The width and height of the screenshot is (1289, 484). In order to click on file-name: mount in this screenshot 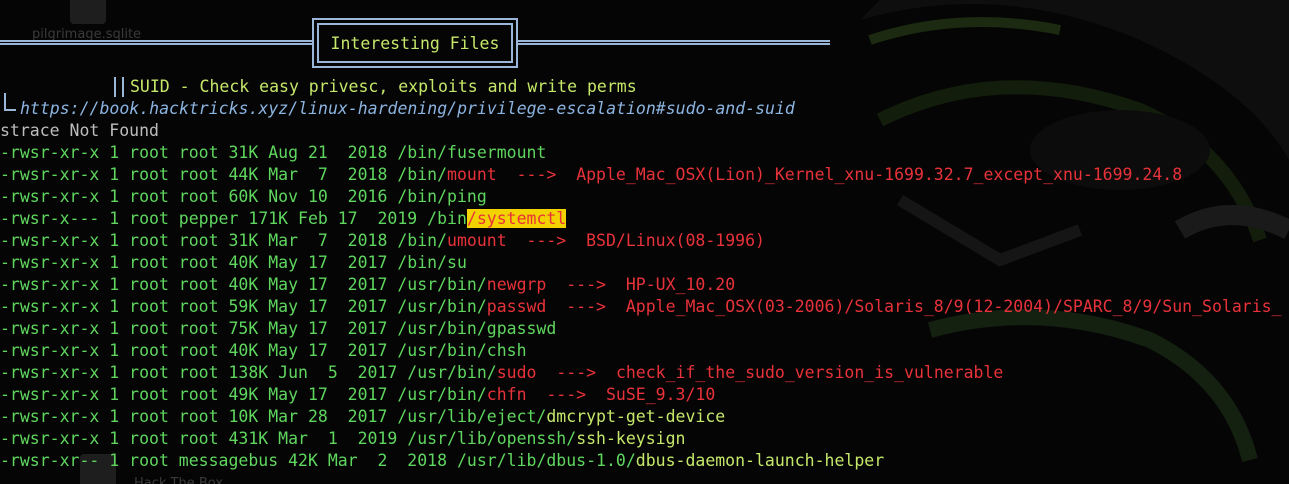, I will do `click(472, 174)`.